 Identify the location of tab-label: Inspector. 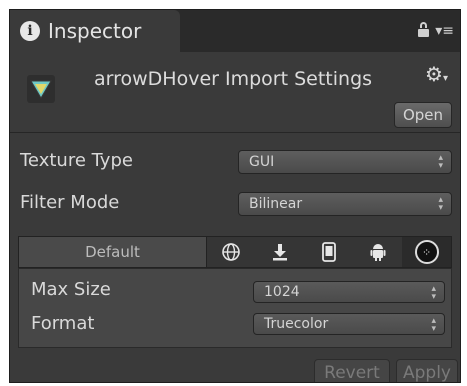
(95, 31).